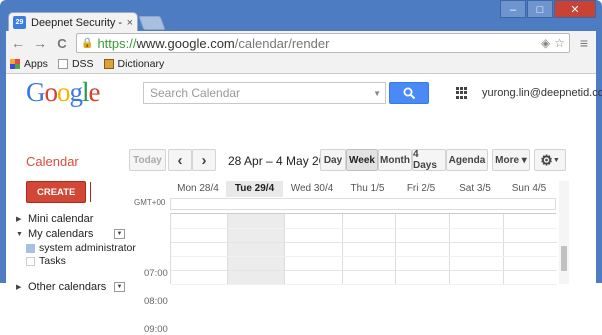  What do you see at coordinates (62, 64) in the screenshot?
I see `page-icon` at bounding box center [62, 64].